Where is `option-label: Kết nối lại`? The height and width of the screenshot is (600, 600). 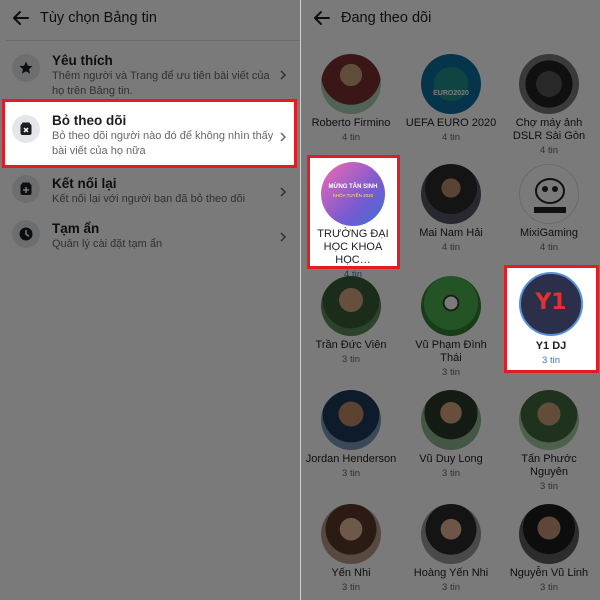 option-label: Kết nối lại is located at coordinates (84, 183).